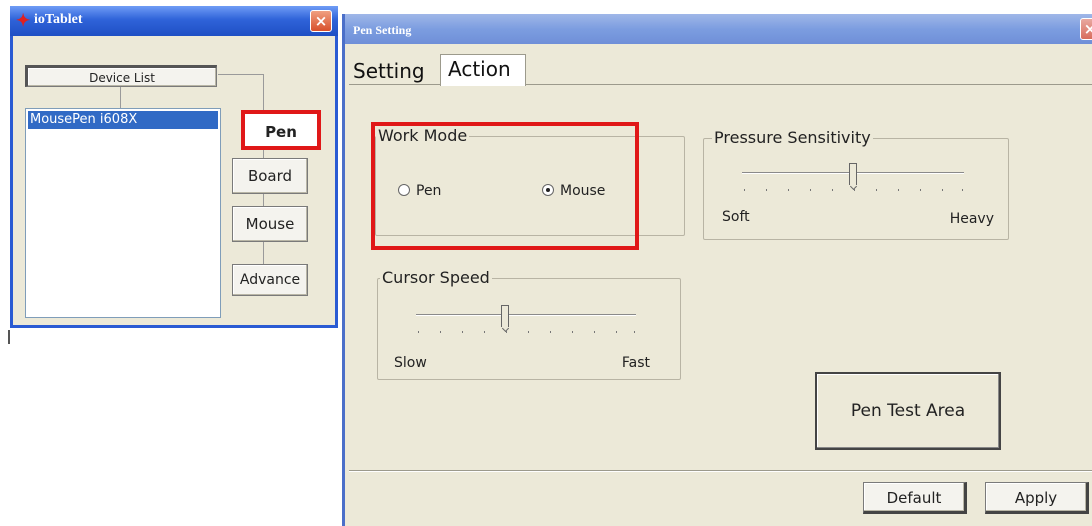  Describe the element at coordinates (410, 363) in the screenshot. I see `cursor-speed-min-label: Slow` at that location.